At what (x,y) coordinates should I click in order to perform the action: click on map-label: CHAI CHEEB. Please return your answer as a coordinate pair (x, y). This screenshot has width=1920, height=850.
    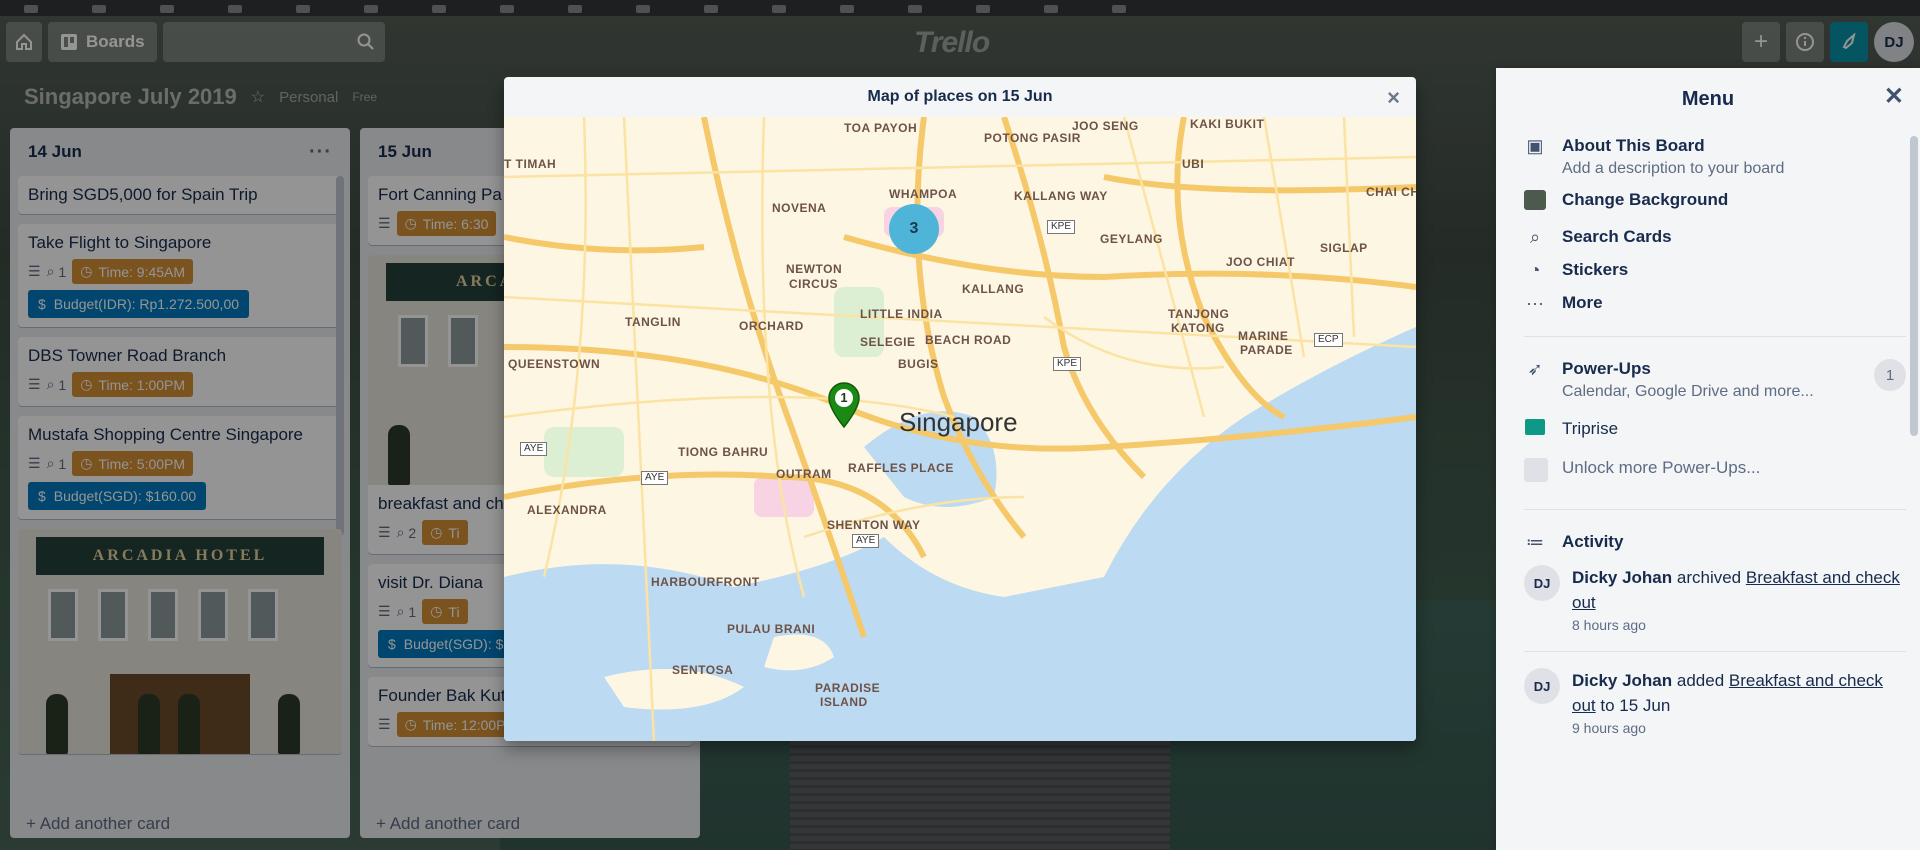
    Looking at the image, I should click on (1391, 192).